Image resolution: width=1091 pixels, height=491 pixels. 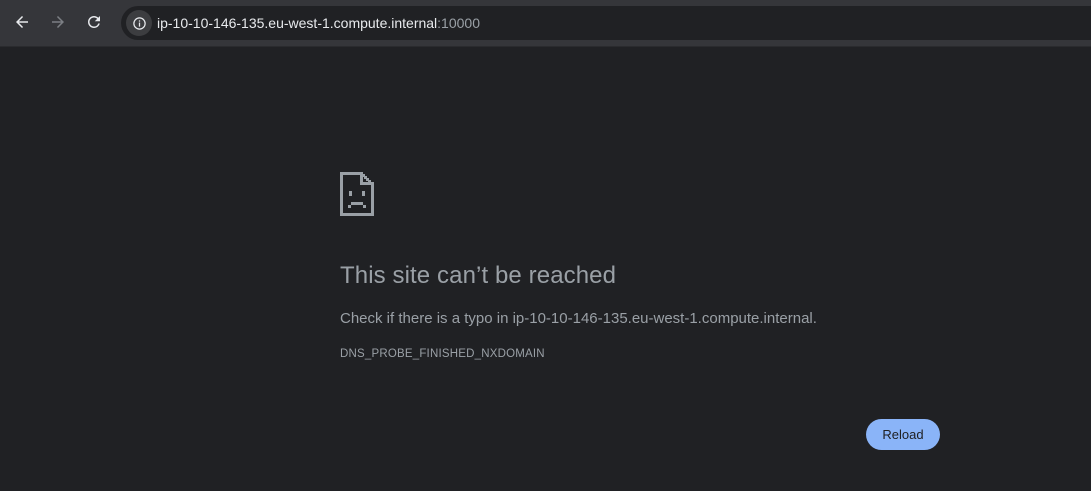 What do you see at coordinates (442, 354) in the screenshot?
I see `error-code: DNS_PROBE_FINISHED_NXDOMAIN` at bounding box center [442, 354].